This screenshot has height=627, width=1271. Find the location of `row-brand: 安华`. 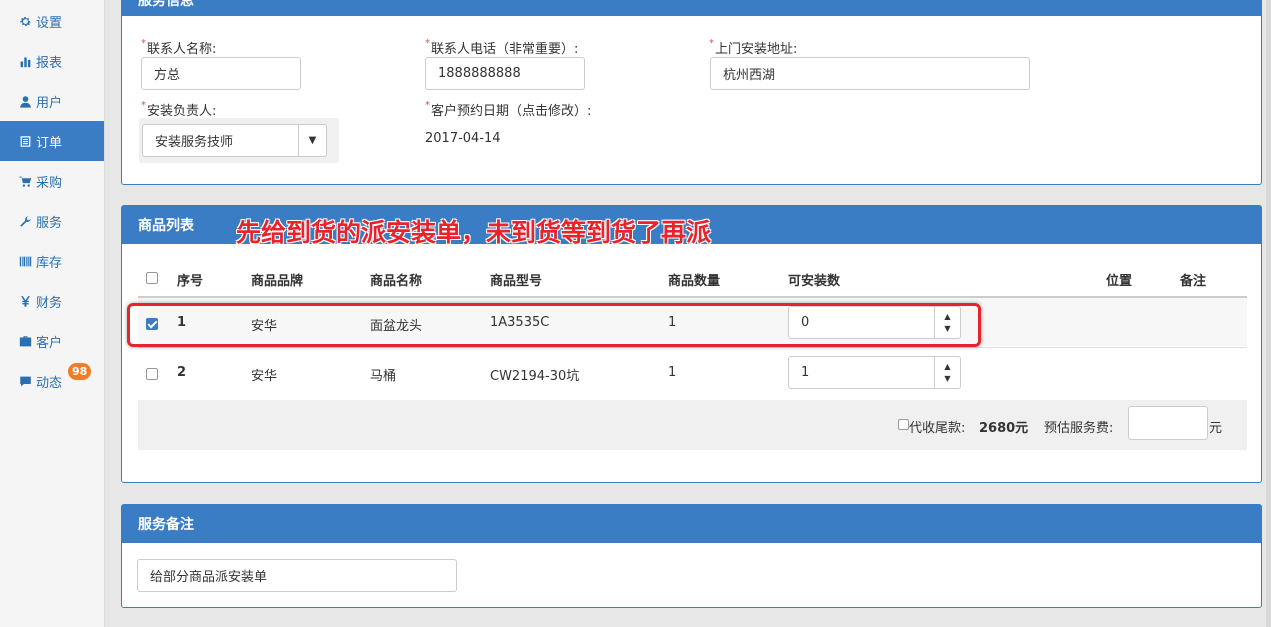

row-brand: 安华 is located at coordinates (264, 376).